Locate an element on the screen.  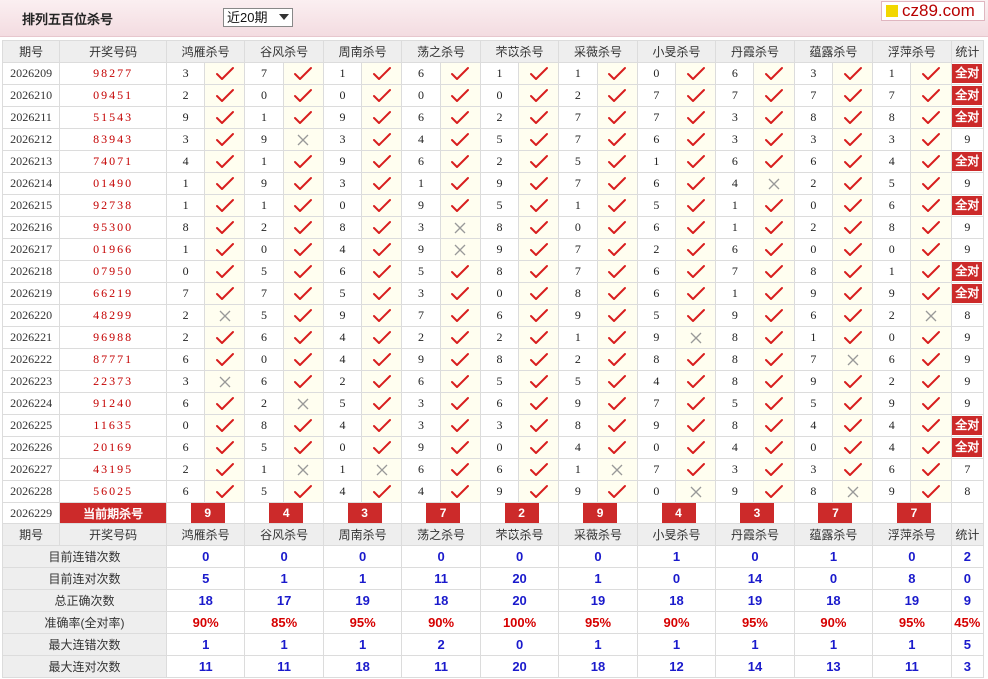
all-correct-badge: 全对 is located at coordinates (967, 293).